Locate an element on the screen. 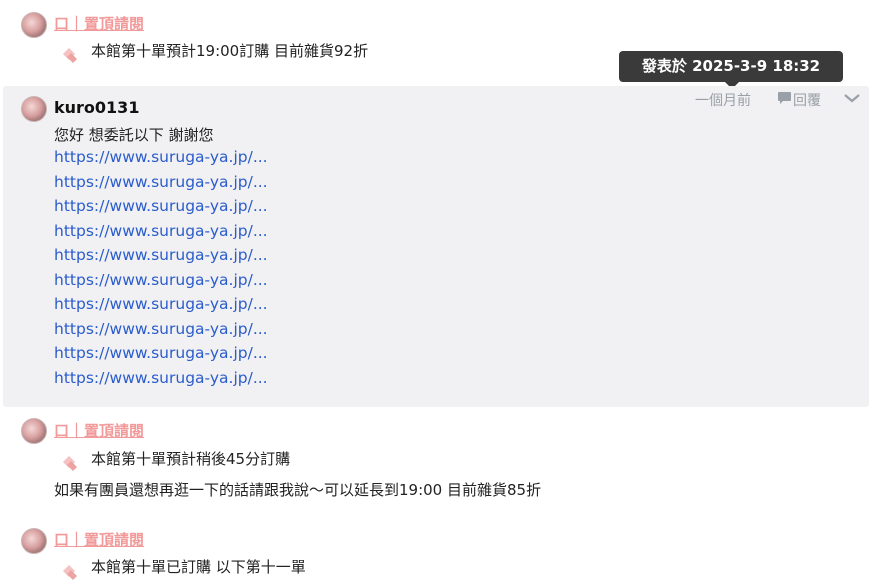  time-ago: 一個月前 is located at coordinates (723, 100).